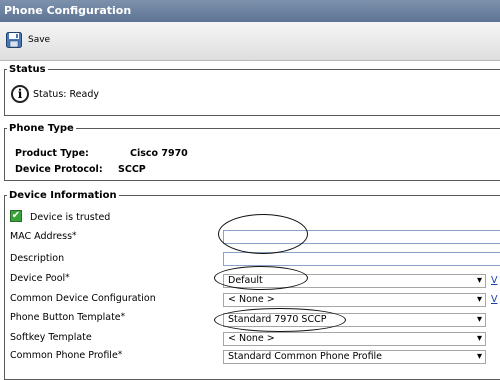 This screenshot has width=500, height=380. What do you see at coordinates (66, 355) in the screenshot?
I see `common-phone-profile-label: Common Phone Profile*` at bounding box center [66, 355].